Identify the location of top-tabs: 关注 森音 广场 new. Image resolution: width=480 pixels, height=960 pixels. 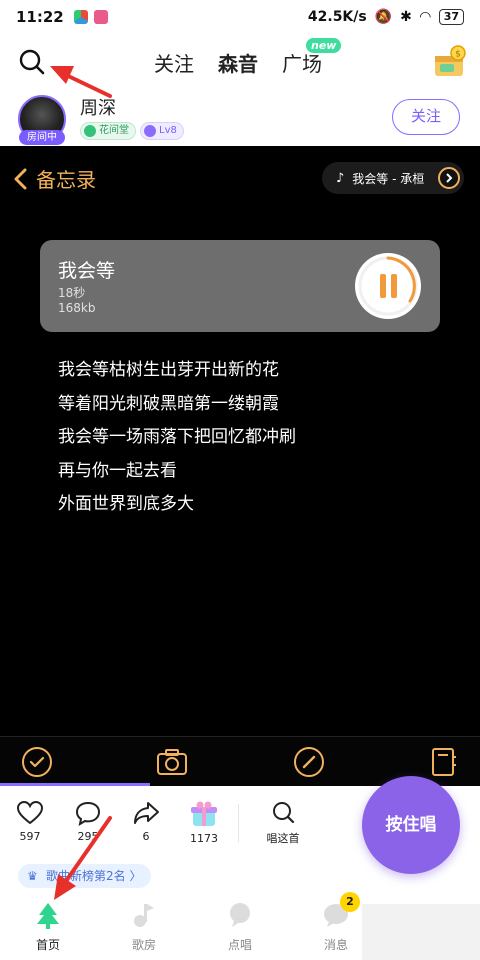
(248, 57).